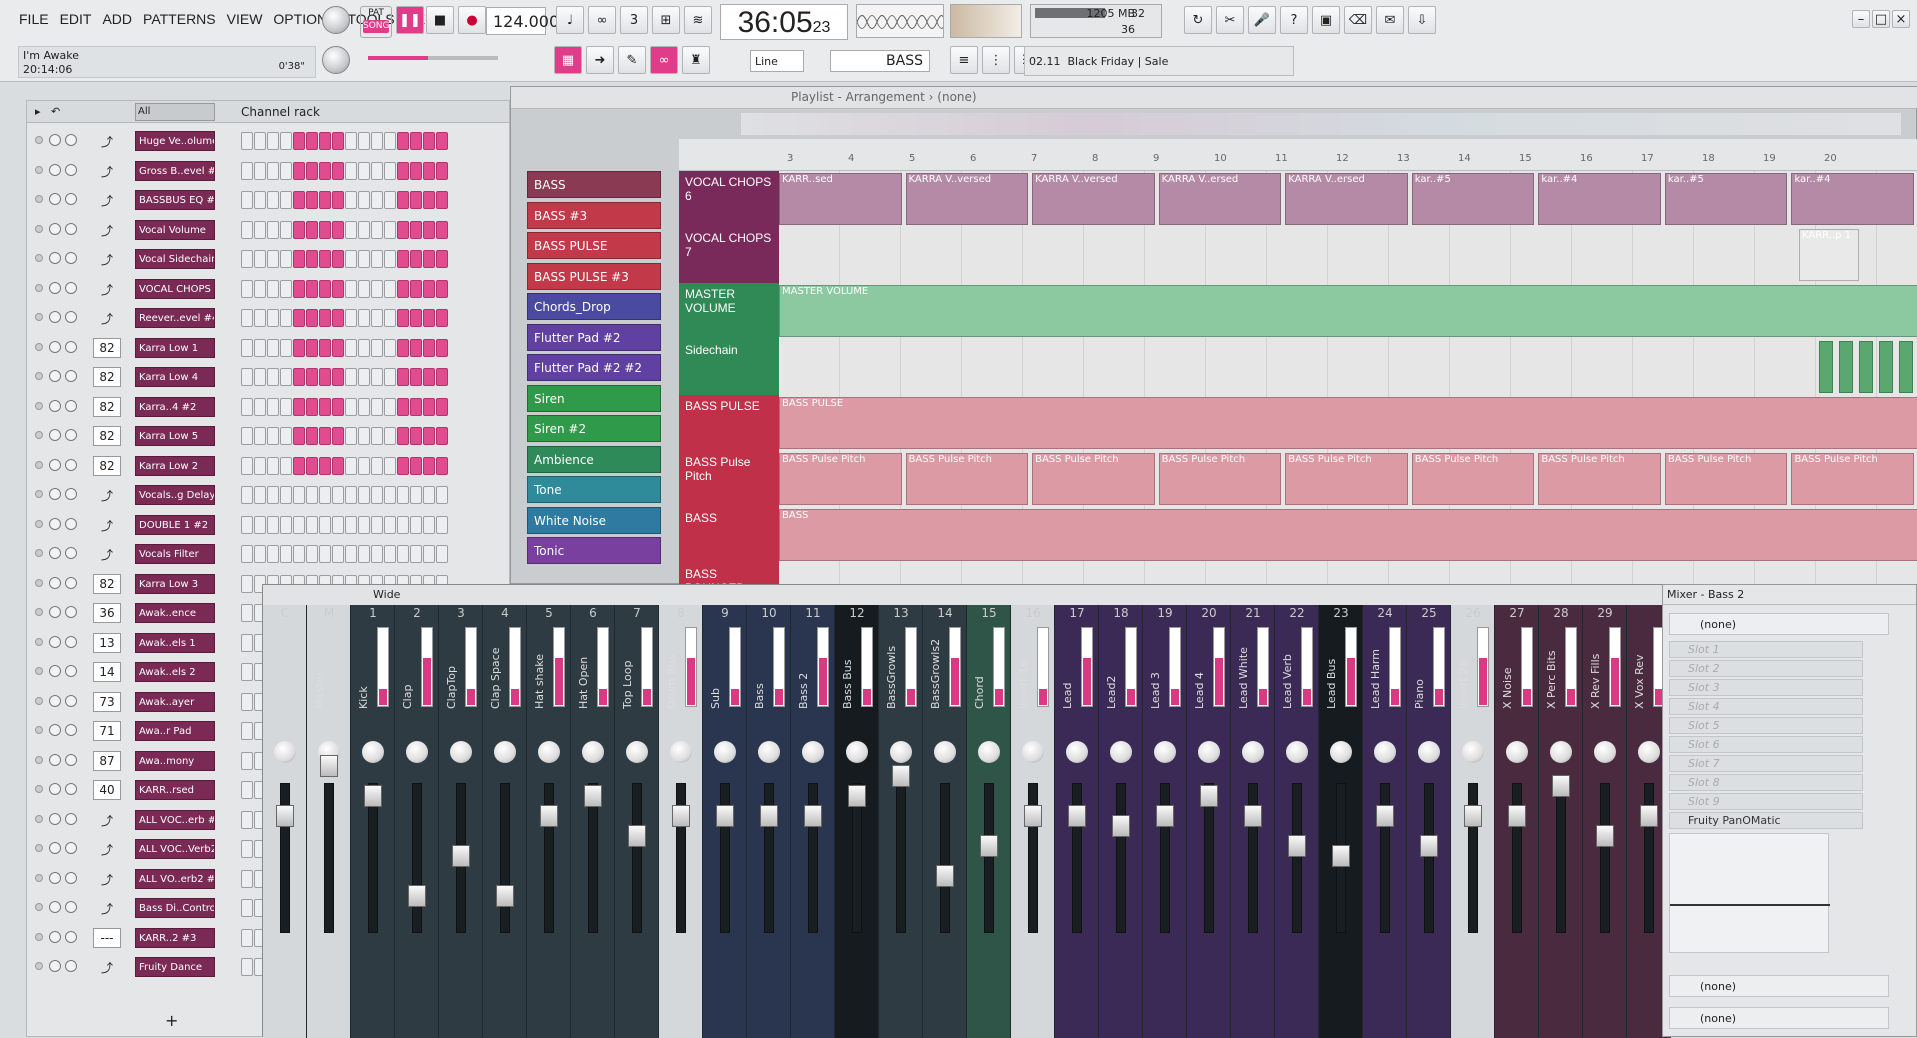 Image resolution: width=1917 pixels, height=1038 pixels. Describe the element at coordinates (725, 821) in the screenshot. I see `mixer-track: 9 Sub` at that location.